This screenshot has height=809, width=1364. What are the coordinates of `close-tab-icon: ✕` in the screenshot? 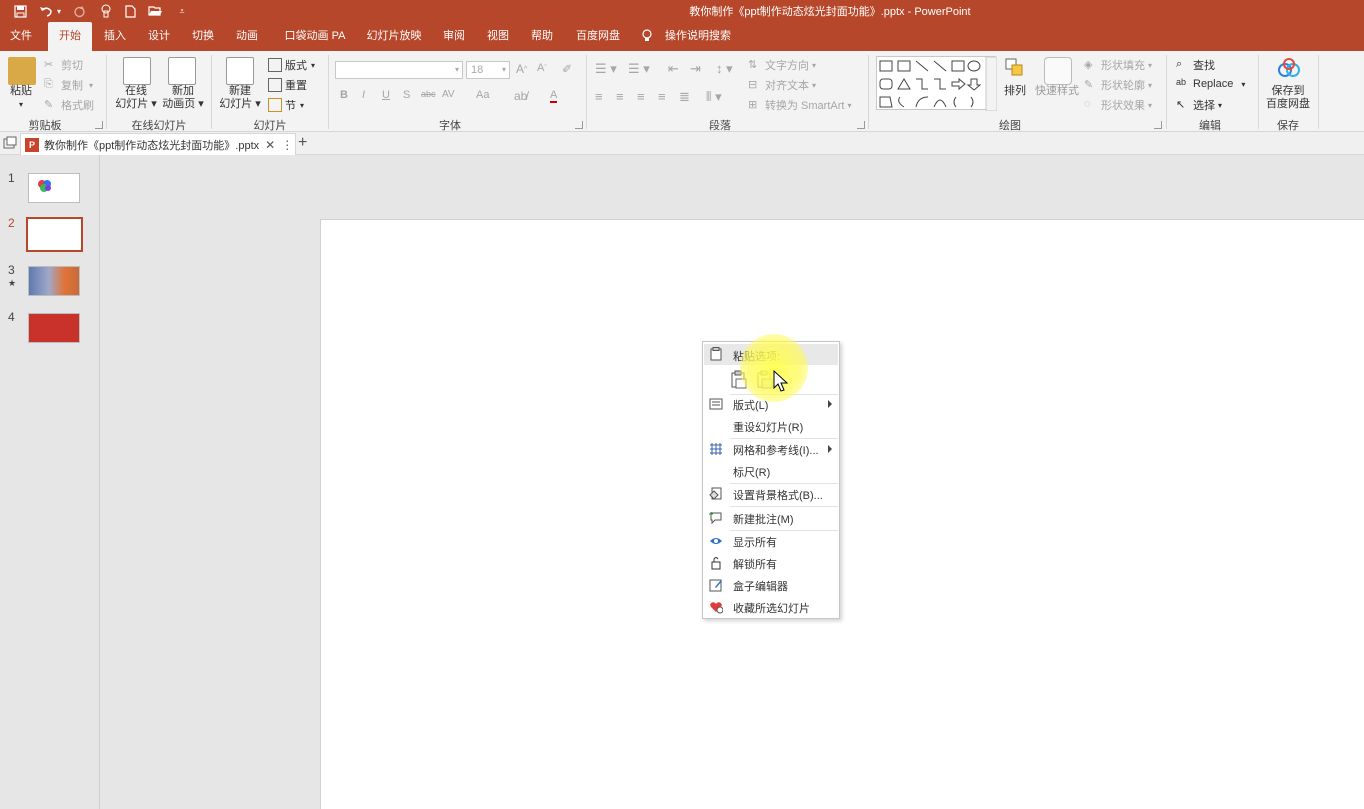 It's located at (270, 145).